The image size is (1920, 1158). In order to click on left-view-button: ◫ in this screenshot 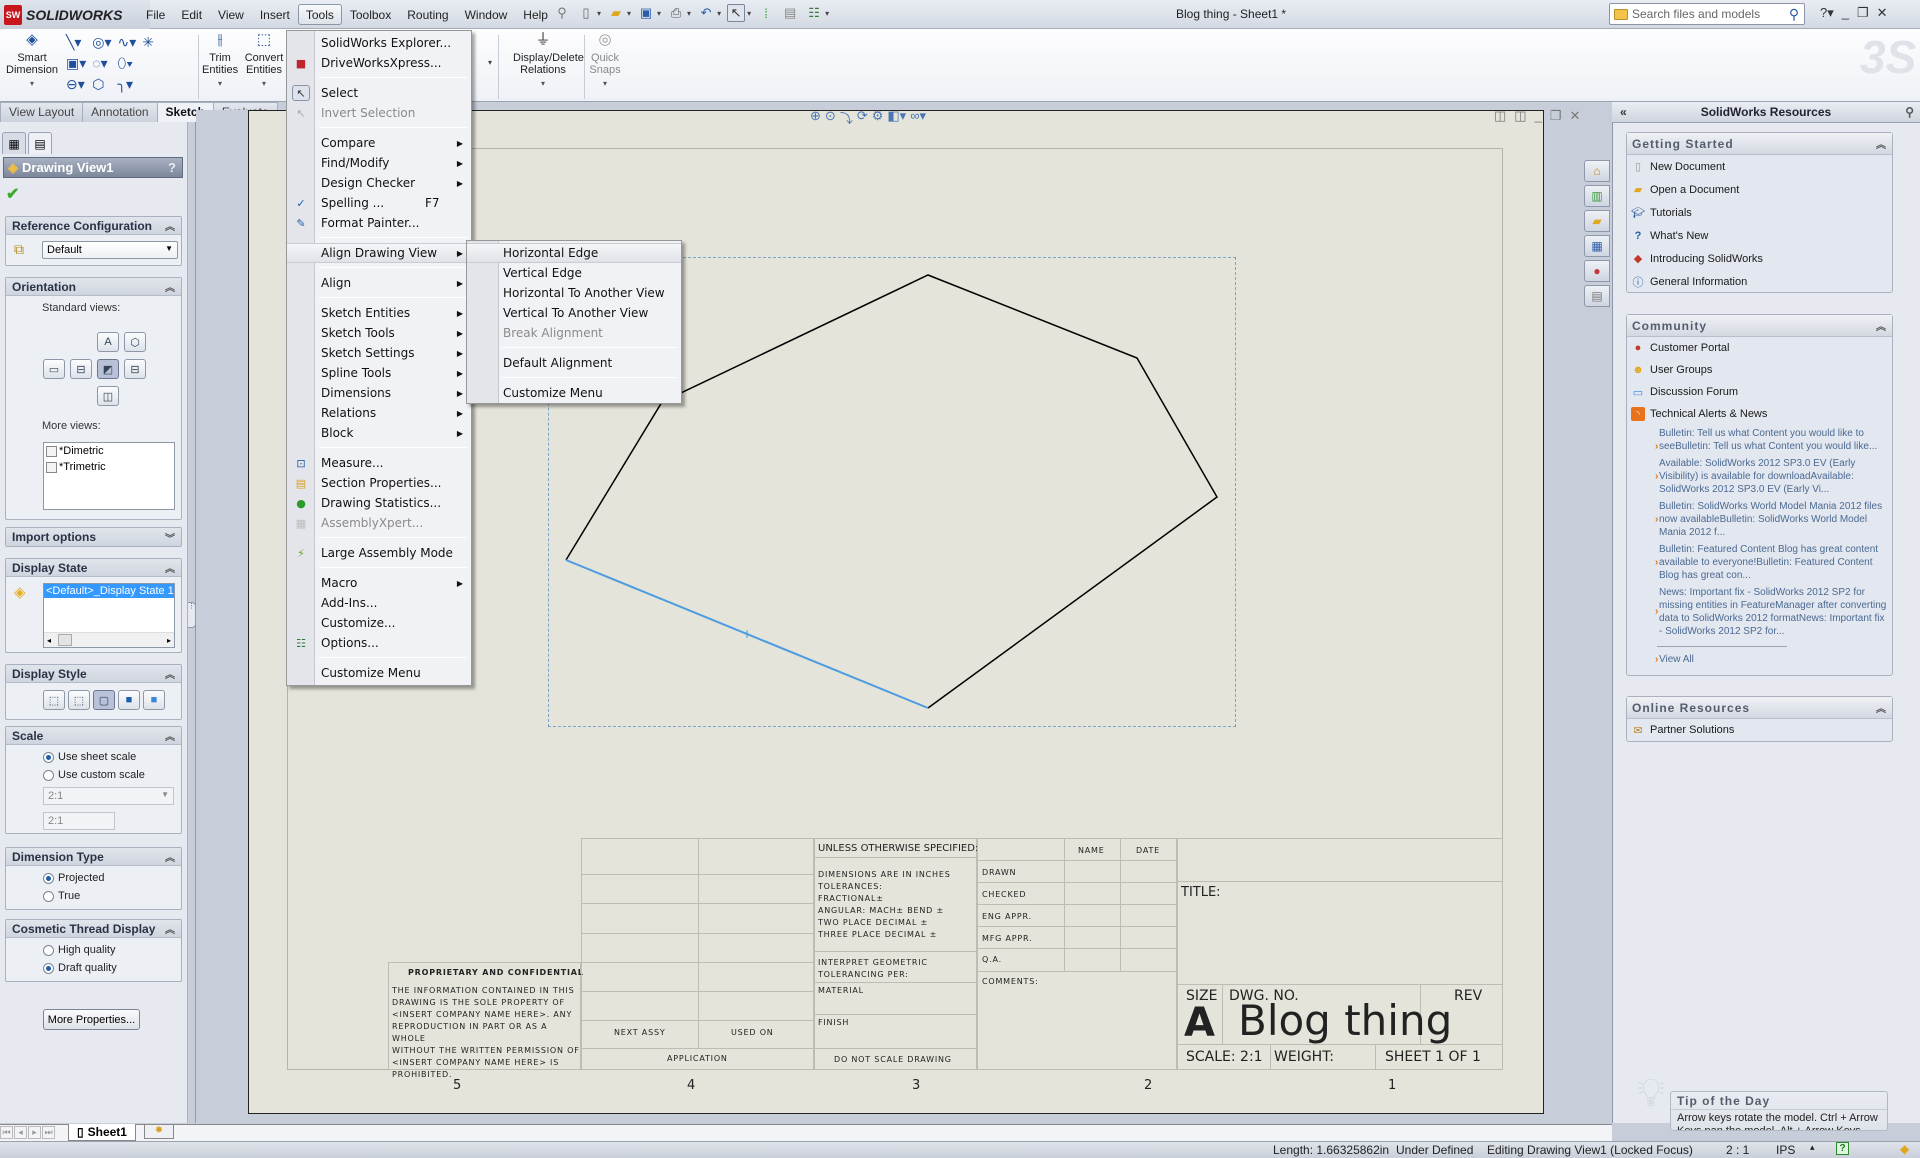, I will do `click(108, 396)`.